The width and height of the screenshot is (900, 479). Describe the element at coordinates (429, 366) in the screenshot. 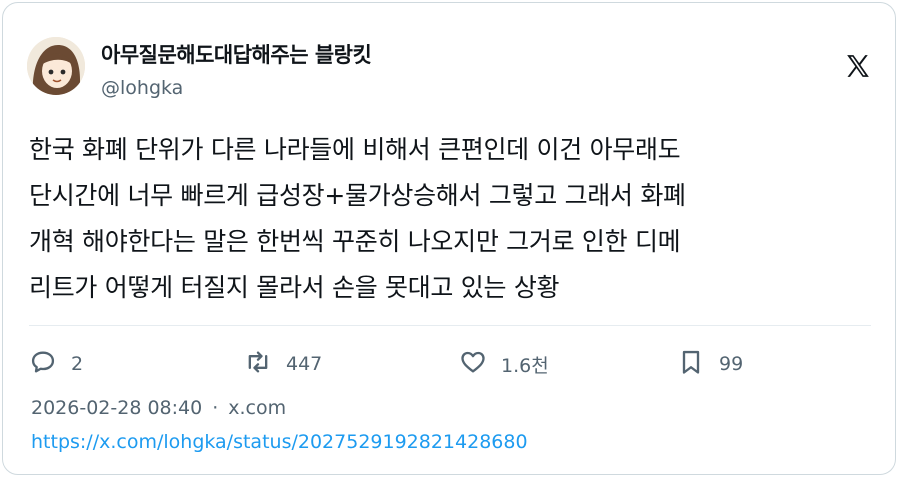

I see `tweet-actions: 2 447 1.6천 99` at that location.